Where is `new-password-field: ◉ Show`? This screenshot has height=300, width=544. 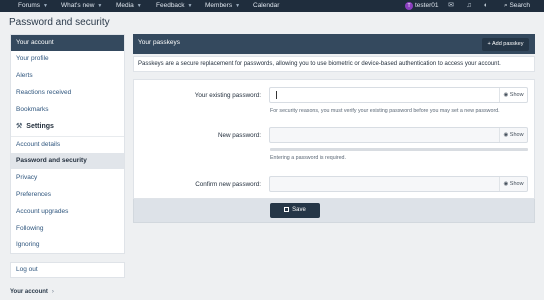
new-password-field: ◉ Show is located at coordinates (398, 135).